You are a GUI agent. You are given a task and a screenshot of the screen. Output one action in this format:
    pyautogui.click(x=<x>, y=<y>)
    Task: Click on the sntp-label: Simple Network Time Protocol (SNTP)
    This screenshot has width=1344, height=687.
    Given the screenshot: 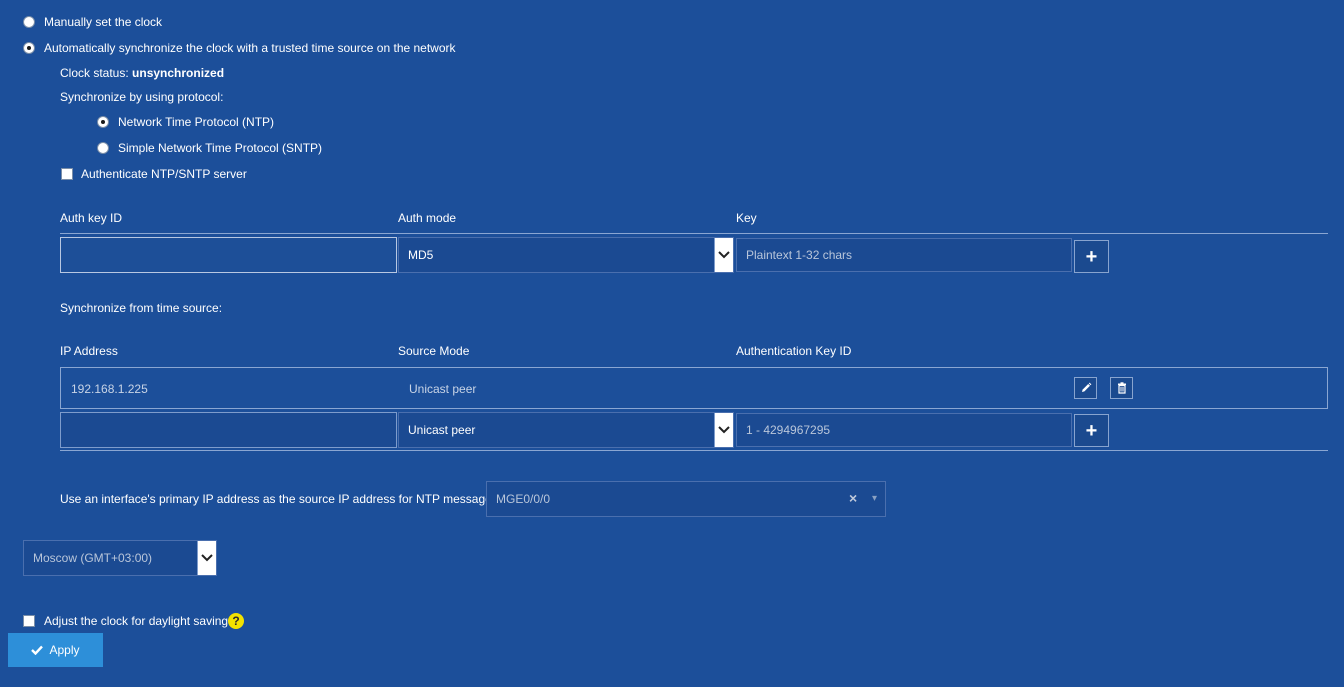 What is the action you would take?
    pyautogui.click(x=220, y=148)
    